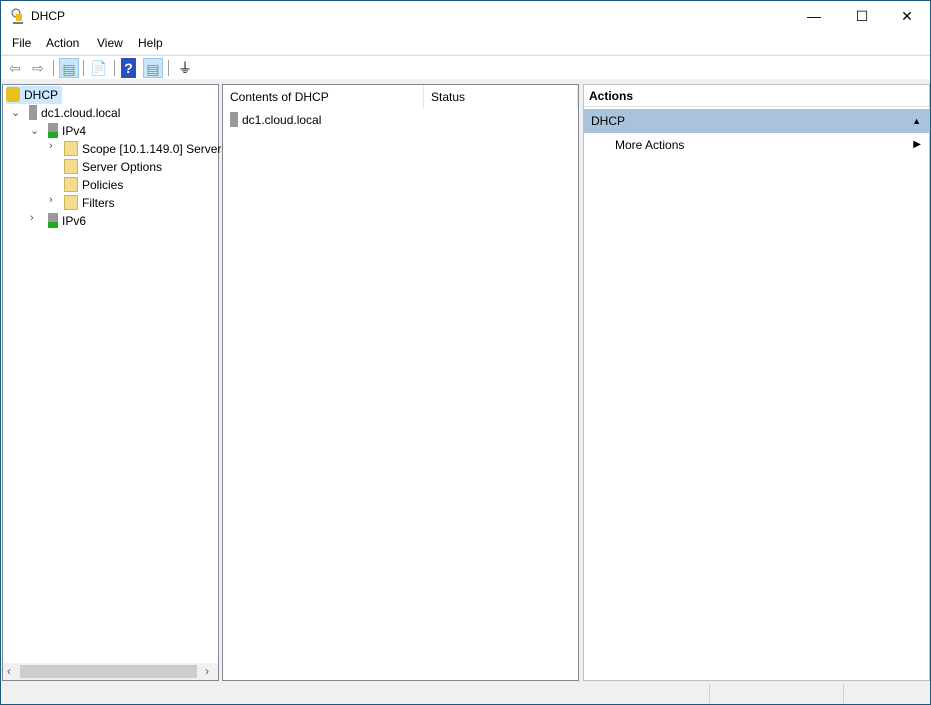  Describe the element at coordinates (185, 68) in the screenshot. I see `server-icon: ⏚` at that location.